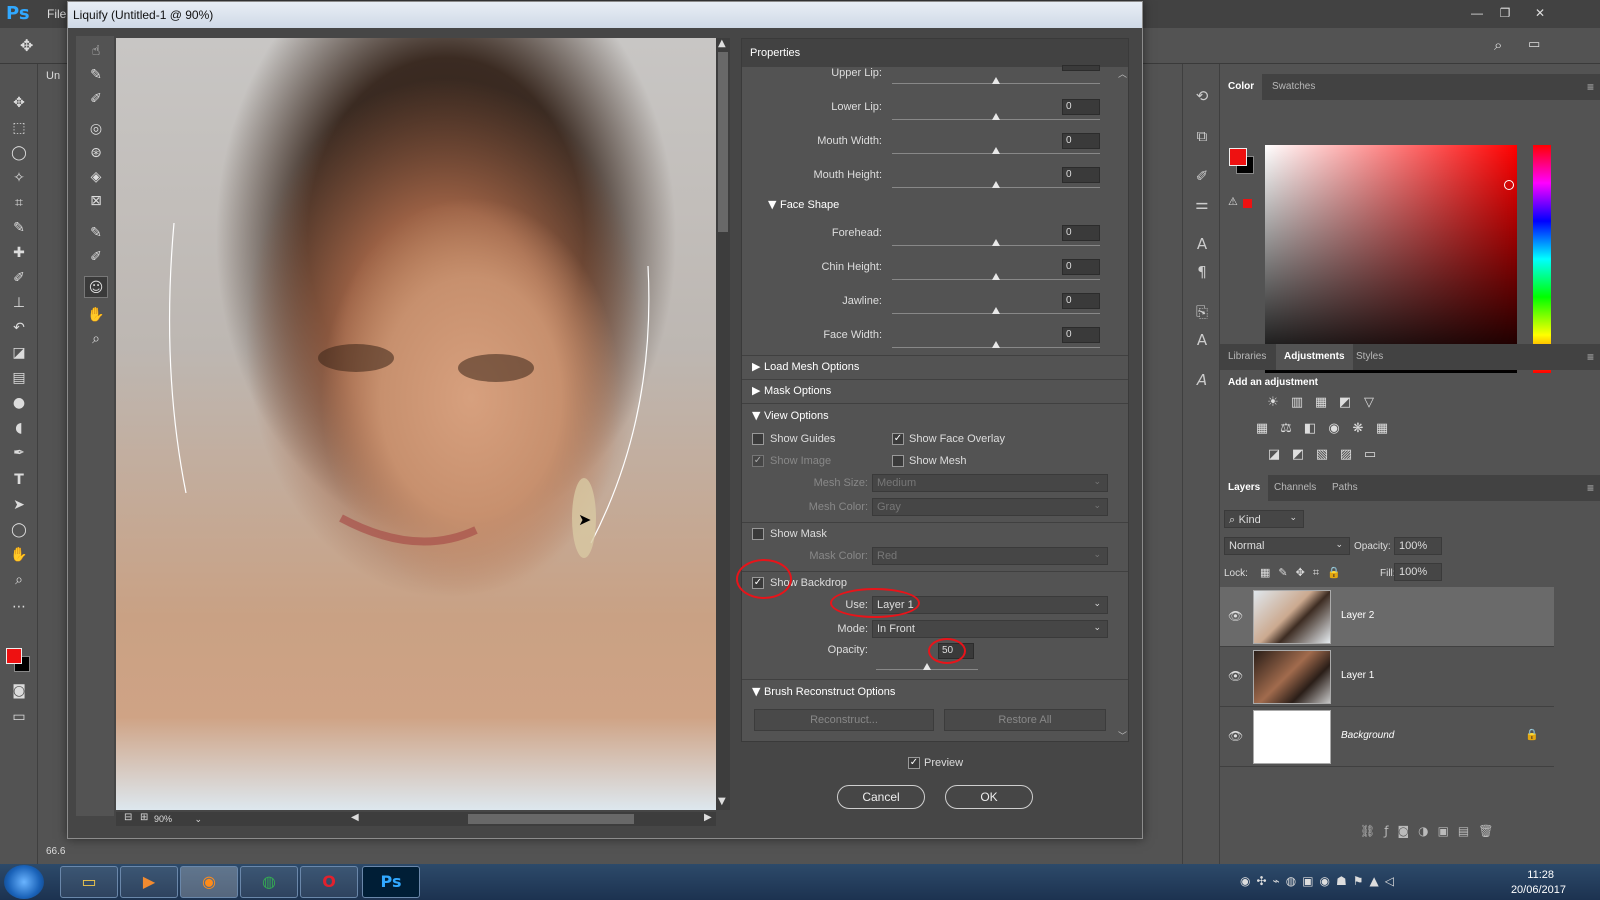 The width and height of the screenshot is (1600, 900). What do you see at coordinates (1122, 73) in the screenshot?
I see `scroll-up-icon: ︿` at bounding box center [1122, 73].